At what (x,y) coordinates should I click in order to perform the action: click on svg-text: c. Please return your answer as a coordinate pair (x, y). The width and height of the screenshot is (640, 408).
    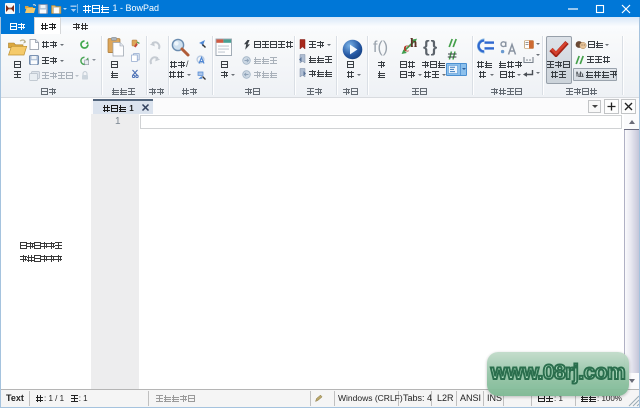
    Looking at the image, I should click on (407, 47).